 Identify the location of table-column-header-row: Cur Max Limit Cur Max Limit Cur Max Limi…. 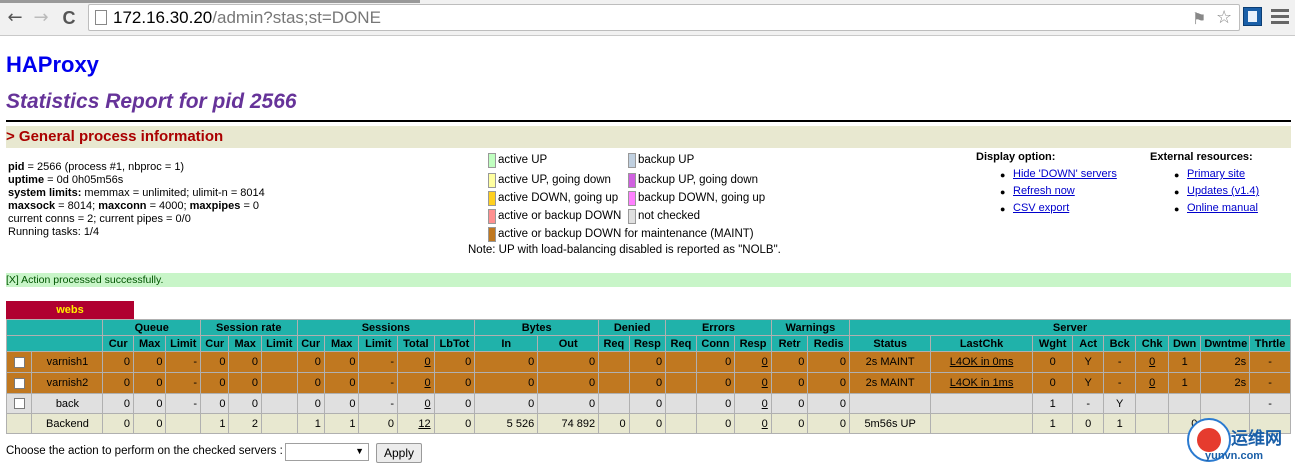
(648, 343).